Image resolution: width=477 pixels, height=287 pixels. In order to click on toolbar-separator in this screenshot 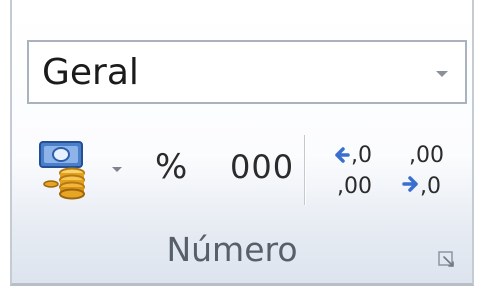, I will do `click(304, 170)`.